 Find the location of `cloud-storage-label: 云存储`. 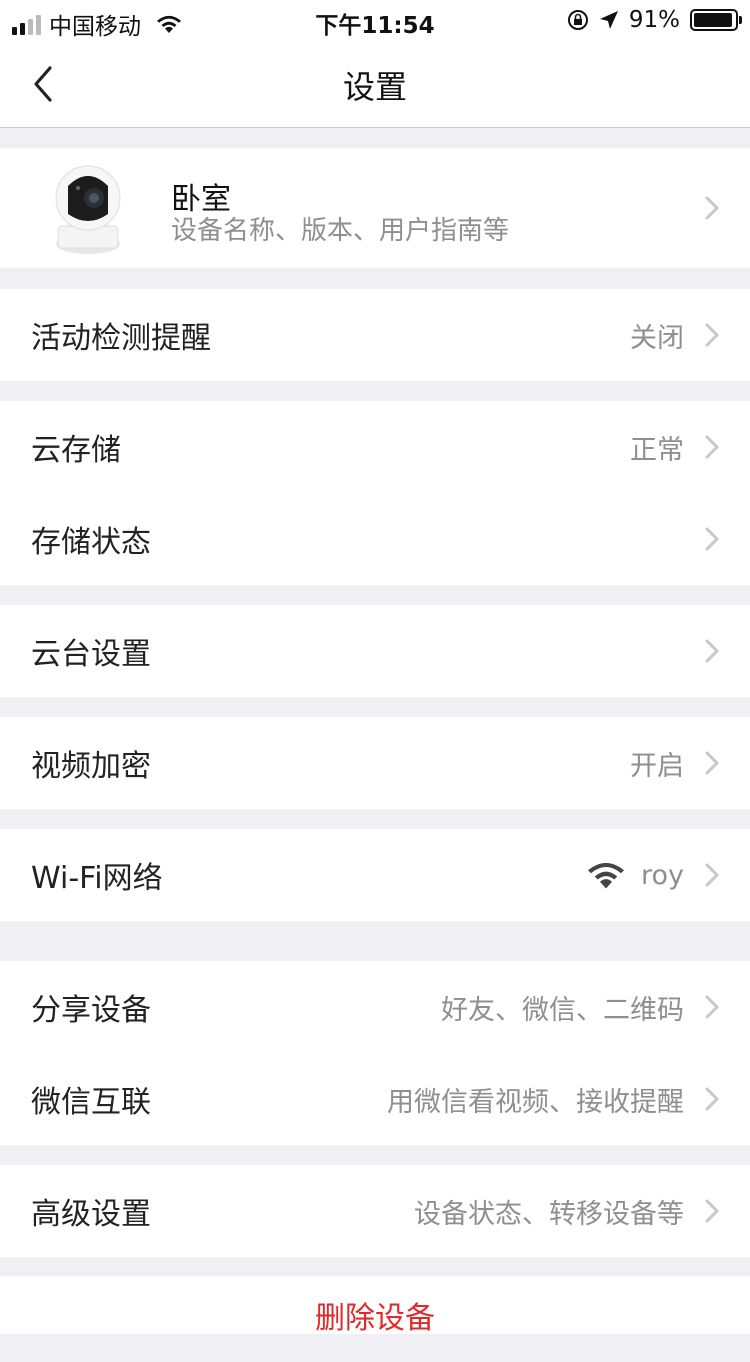

cloud-storage-label: 云存储 is located at coordinates (76, 450).